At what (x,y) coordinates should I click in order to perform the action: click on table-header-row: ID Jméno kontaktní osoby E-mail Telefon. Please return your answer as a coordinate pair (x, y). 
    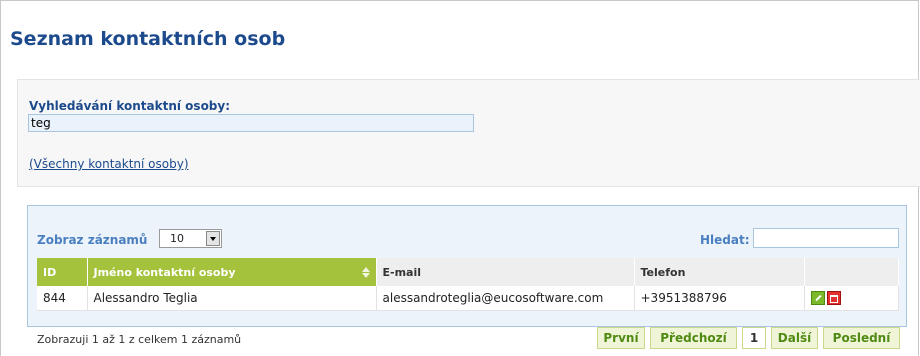
    Looking at the image, I should click on (468, 272).